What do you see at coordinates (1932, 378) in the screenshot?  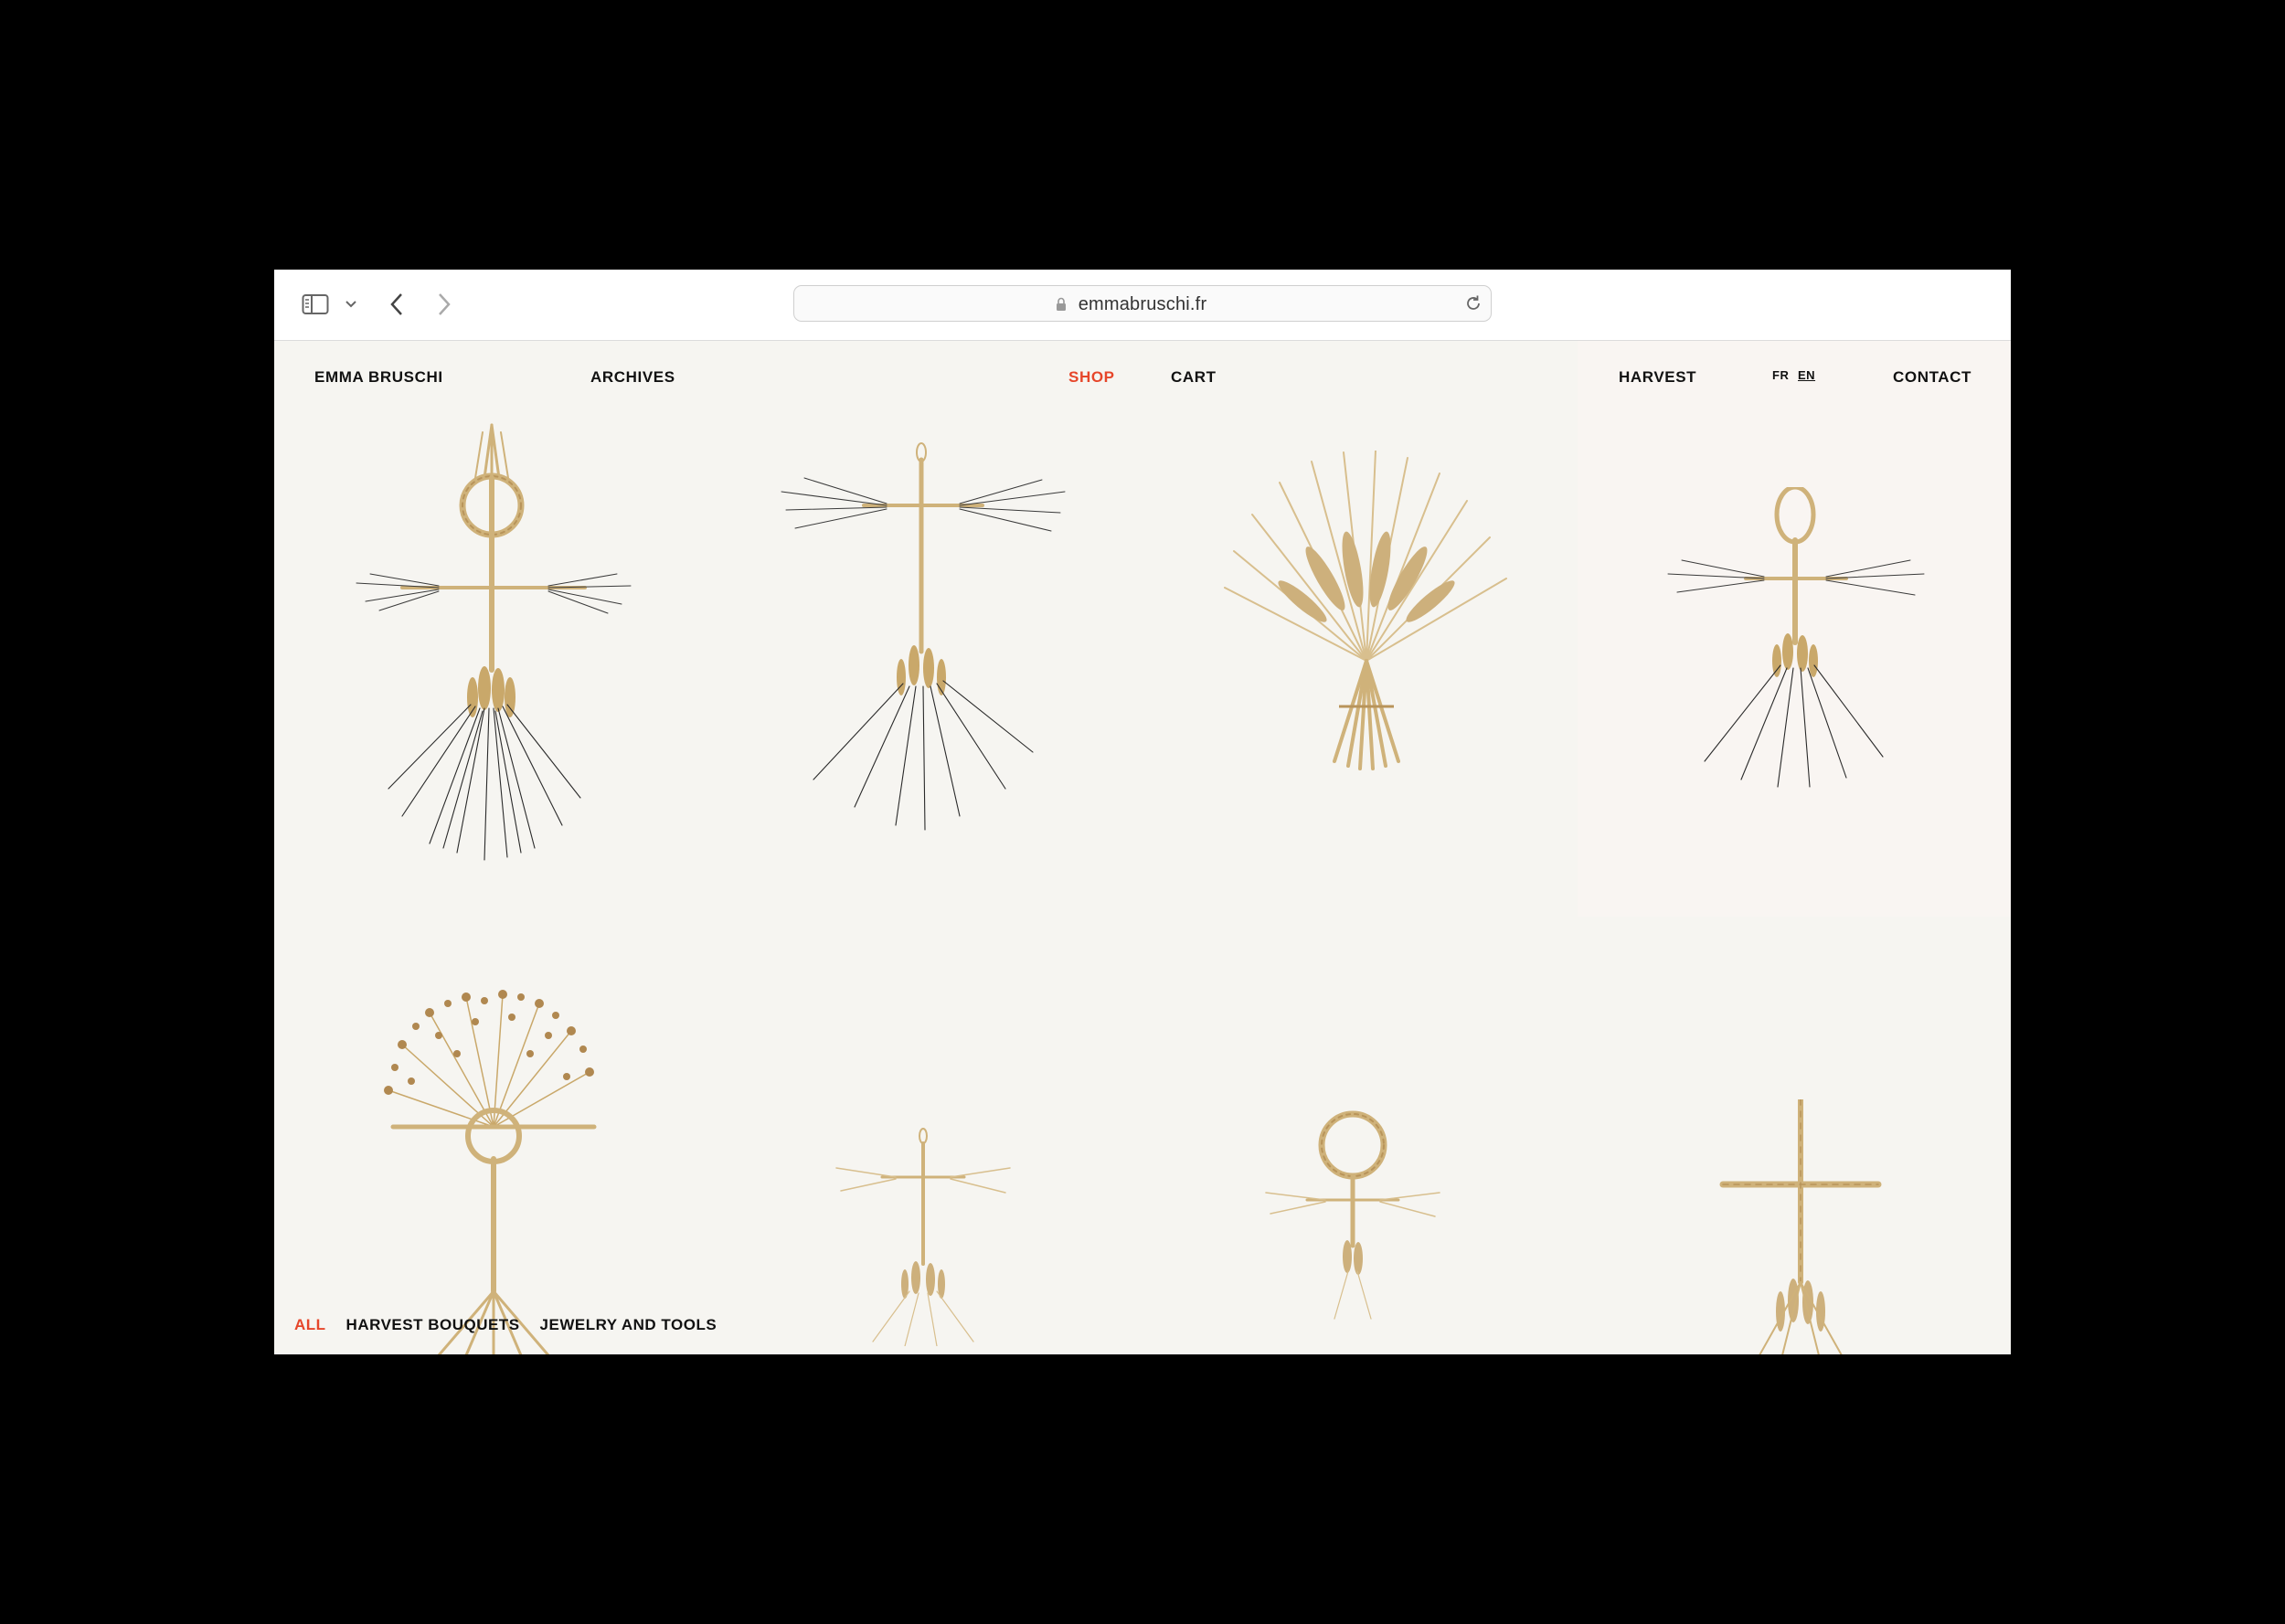 I see `nav-contact: CONTACT` at bounding box center [1932, 378].